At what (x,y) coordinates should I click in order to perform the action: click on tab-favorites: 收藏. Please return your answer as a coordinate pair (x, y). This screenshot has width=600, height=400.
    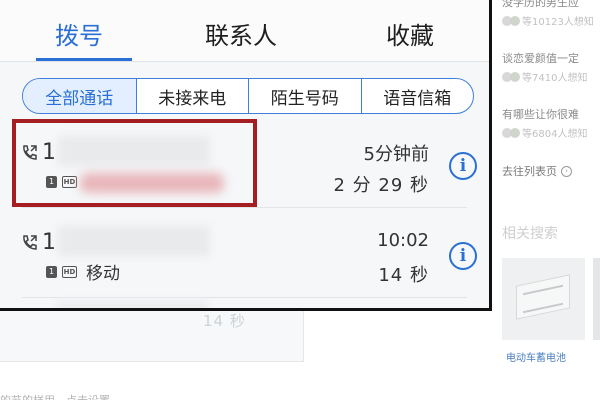
    Looking at the image, I should click on (410, 33).